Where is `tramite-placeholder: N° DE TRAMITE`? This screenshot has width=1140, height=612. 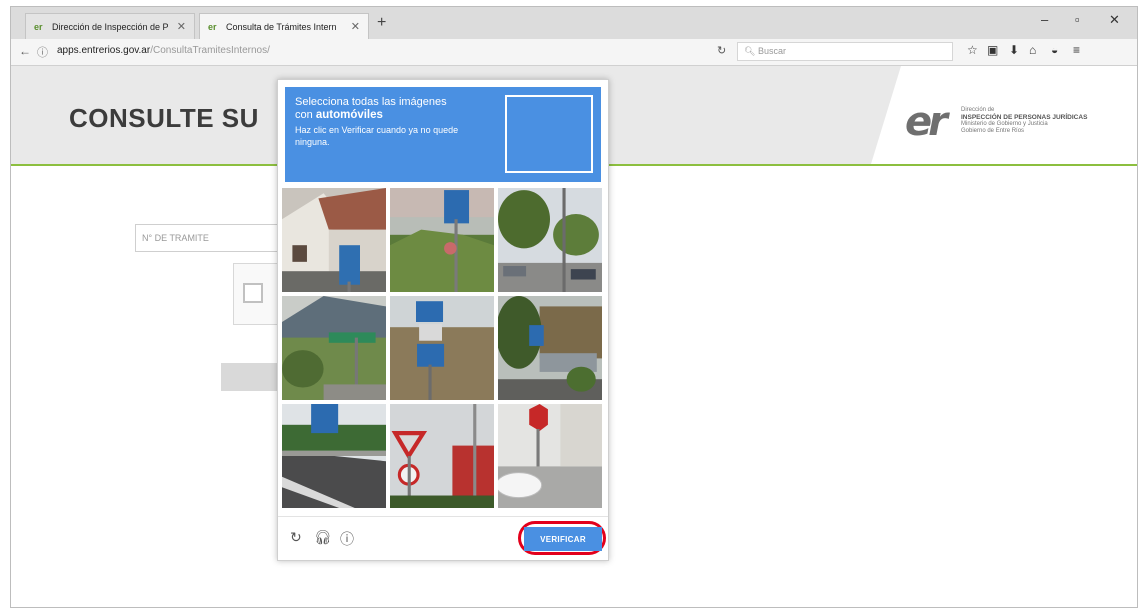 tramite-placeholder: N° DE TRAMITE is located at coordinates (175, 238).